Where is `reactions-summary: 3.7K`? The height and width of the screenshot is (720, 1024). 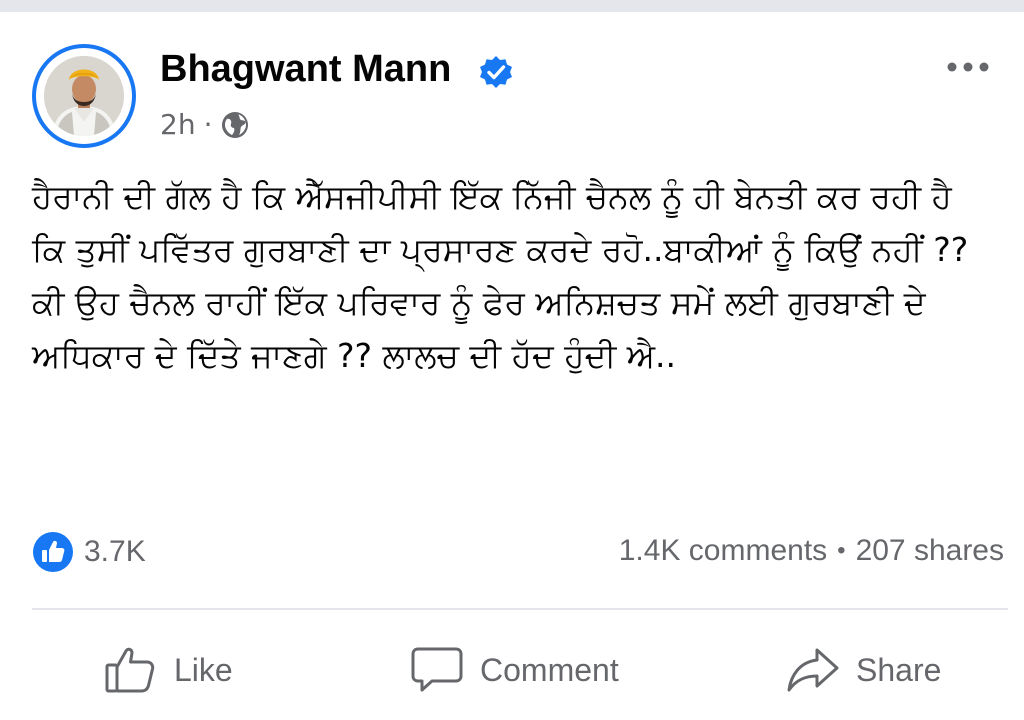 reactions-summary: 3.7K is located at coordinates (89, 552).